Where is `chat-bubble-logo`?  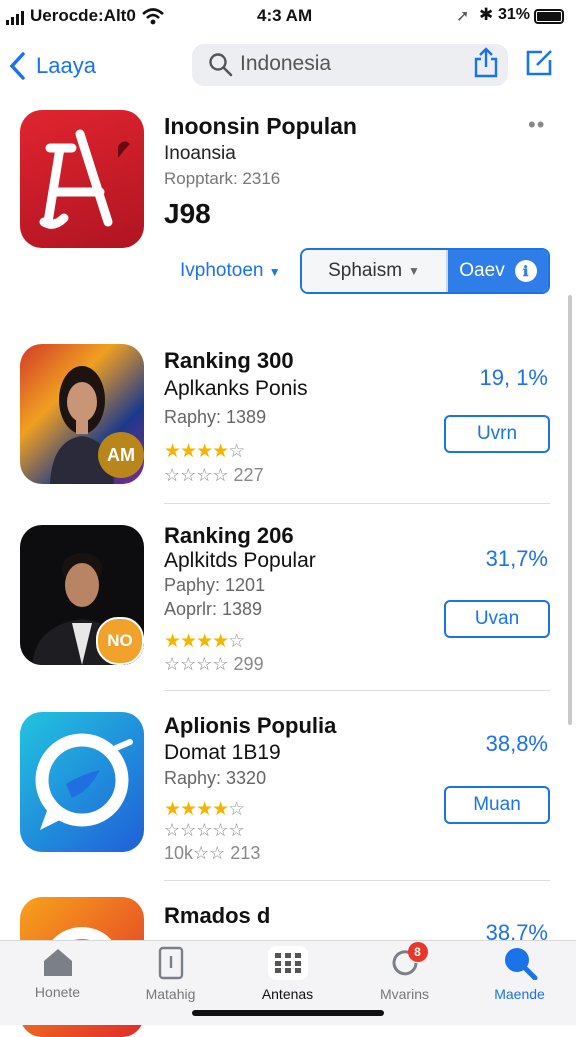 chat-bubble-logo is located at coordinates (84, 781).